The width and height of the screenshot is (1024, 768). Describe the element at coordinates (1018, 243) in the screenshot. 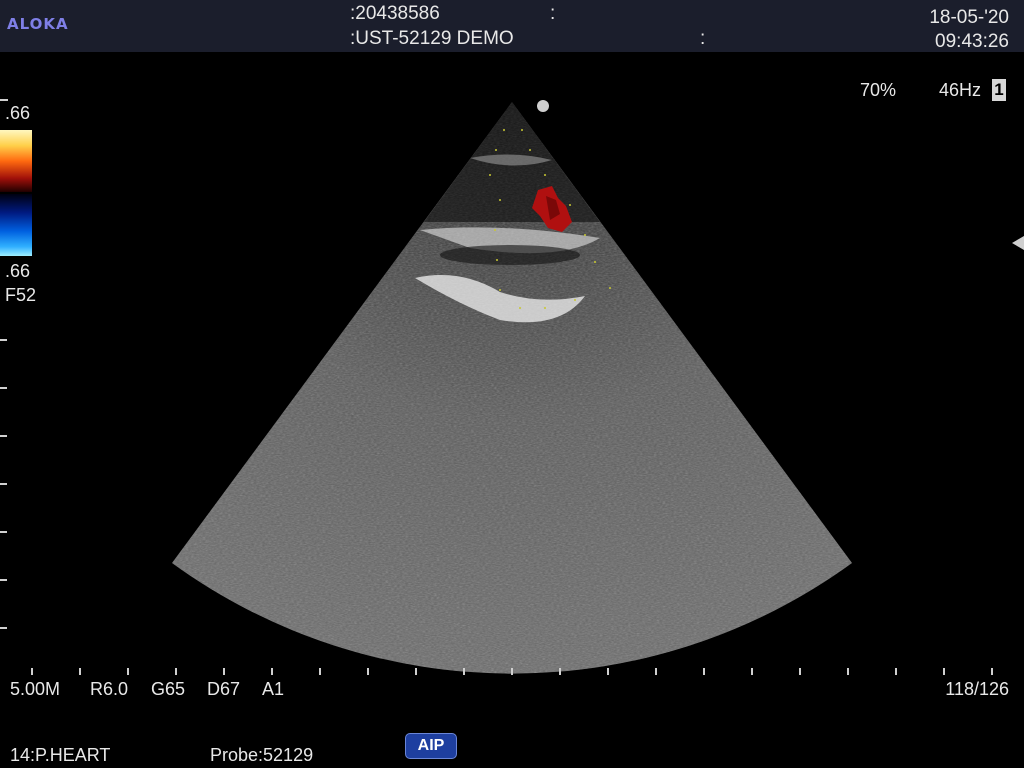

I see `focus-marker-icon` at that location.